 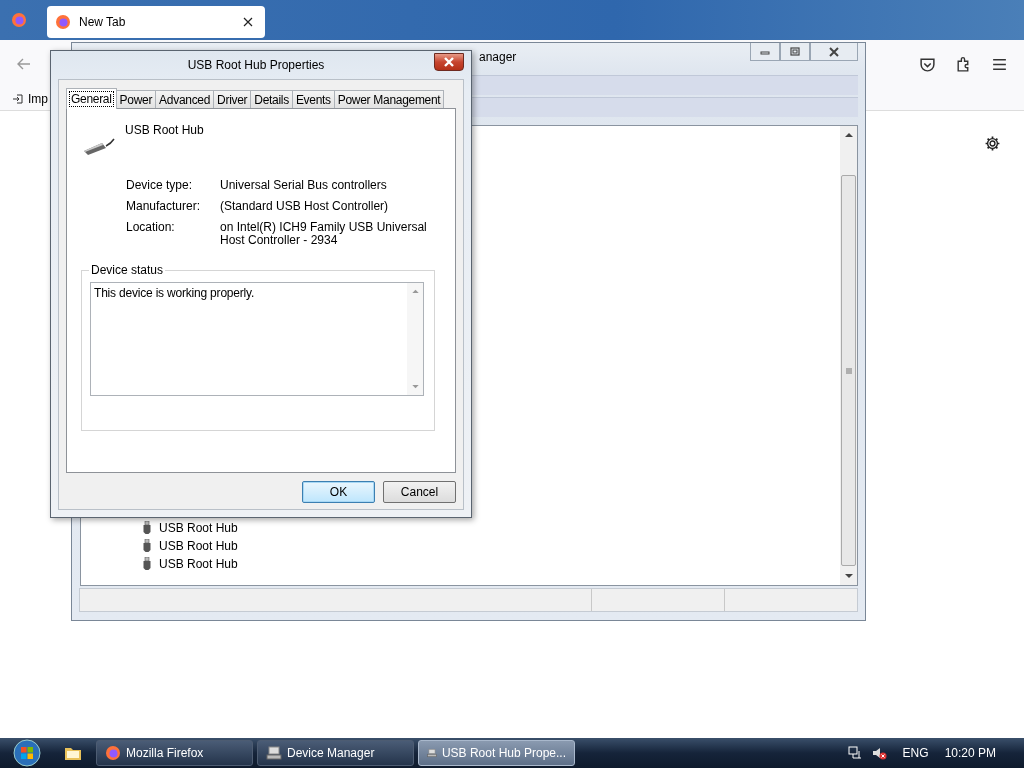 What do you see at coordinates (335, 753) in the screenshot?
I see `taskbar-button: Device Manager` at bounding box center [335, 753].